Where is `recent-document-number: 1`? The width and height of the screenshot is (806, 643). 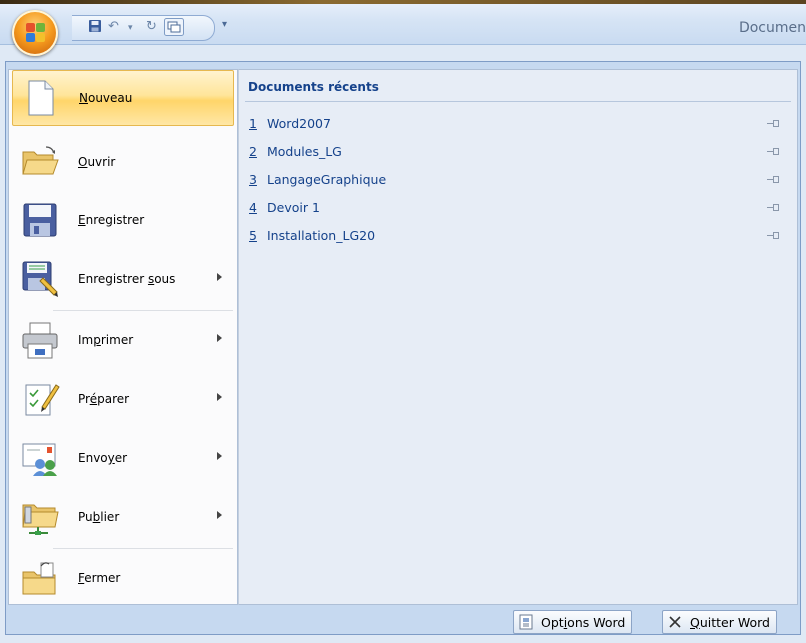
recent-document-number: 1 is located at coordinates (253, 123).